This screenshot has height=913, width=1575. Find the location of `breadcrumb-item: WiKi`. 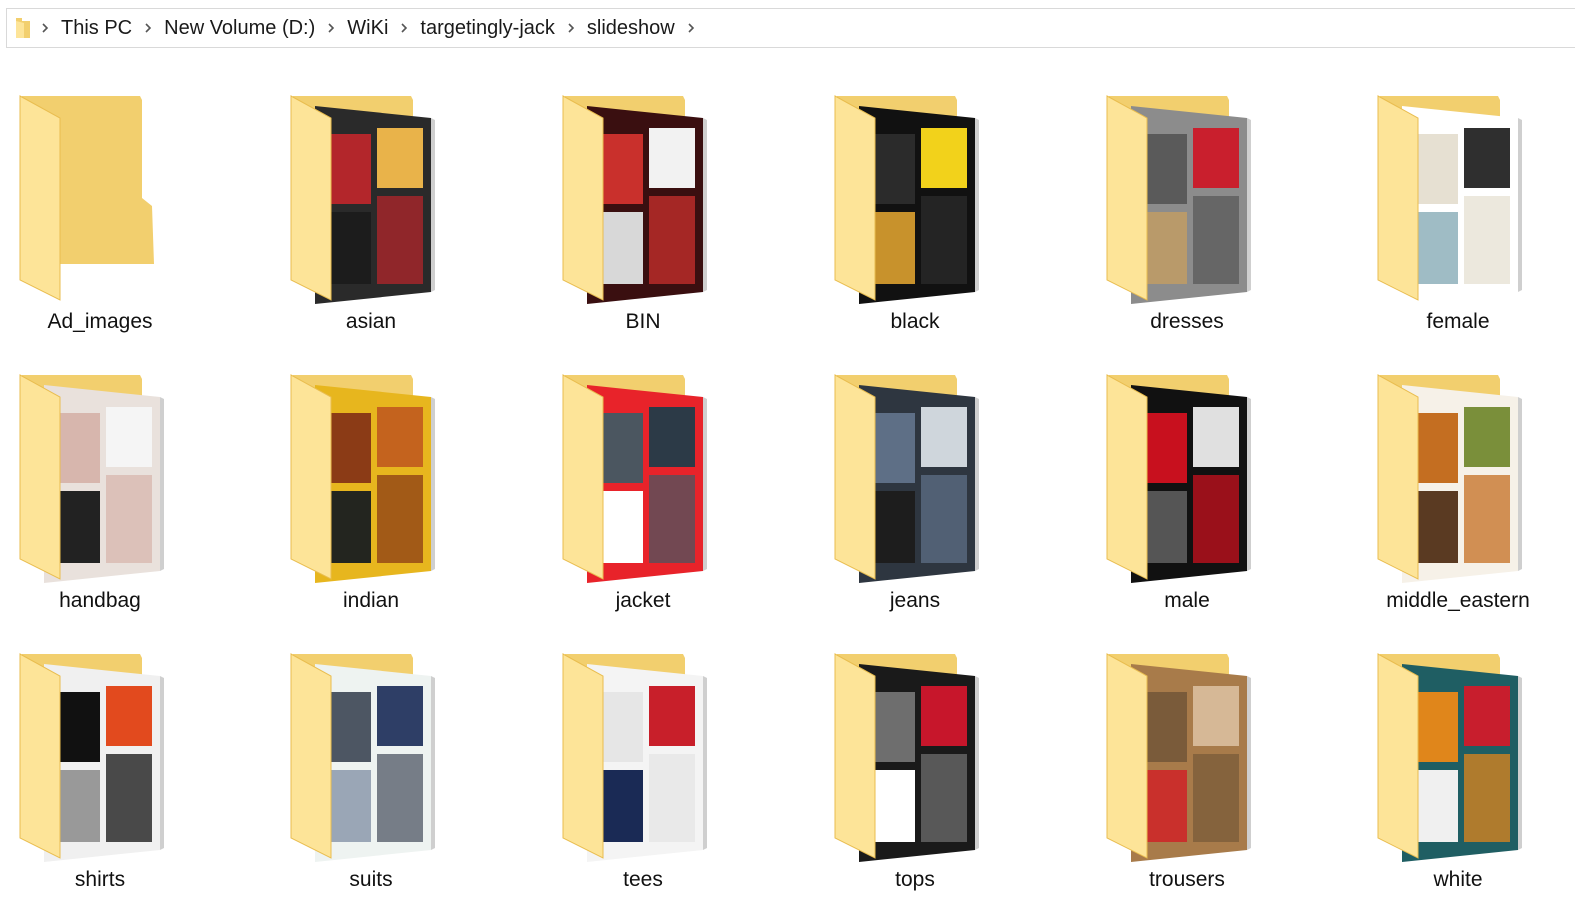

breadcrumb-item: WiKi is located at coordinates (367, 28).